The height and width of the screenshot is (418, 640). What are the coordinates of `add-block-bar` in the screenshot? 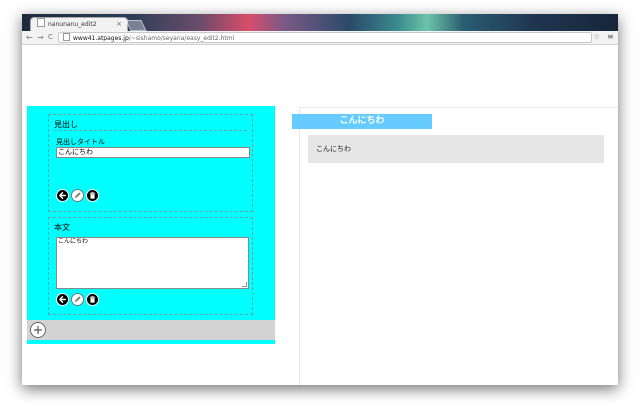 It's located at (151, 330).